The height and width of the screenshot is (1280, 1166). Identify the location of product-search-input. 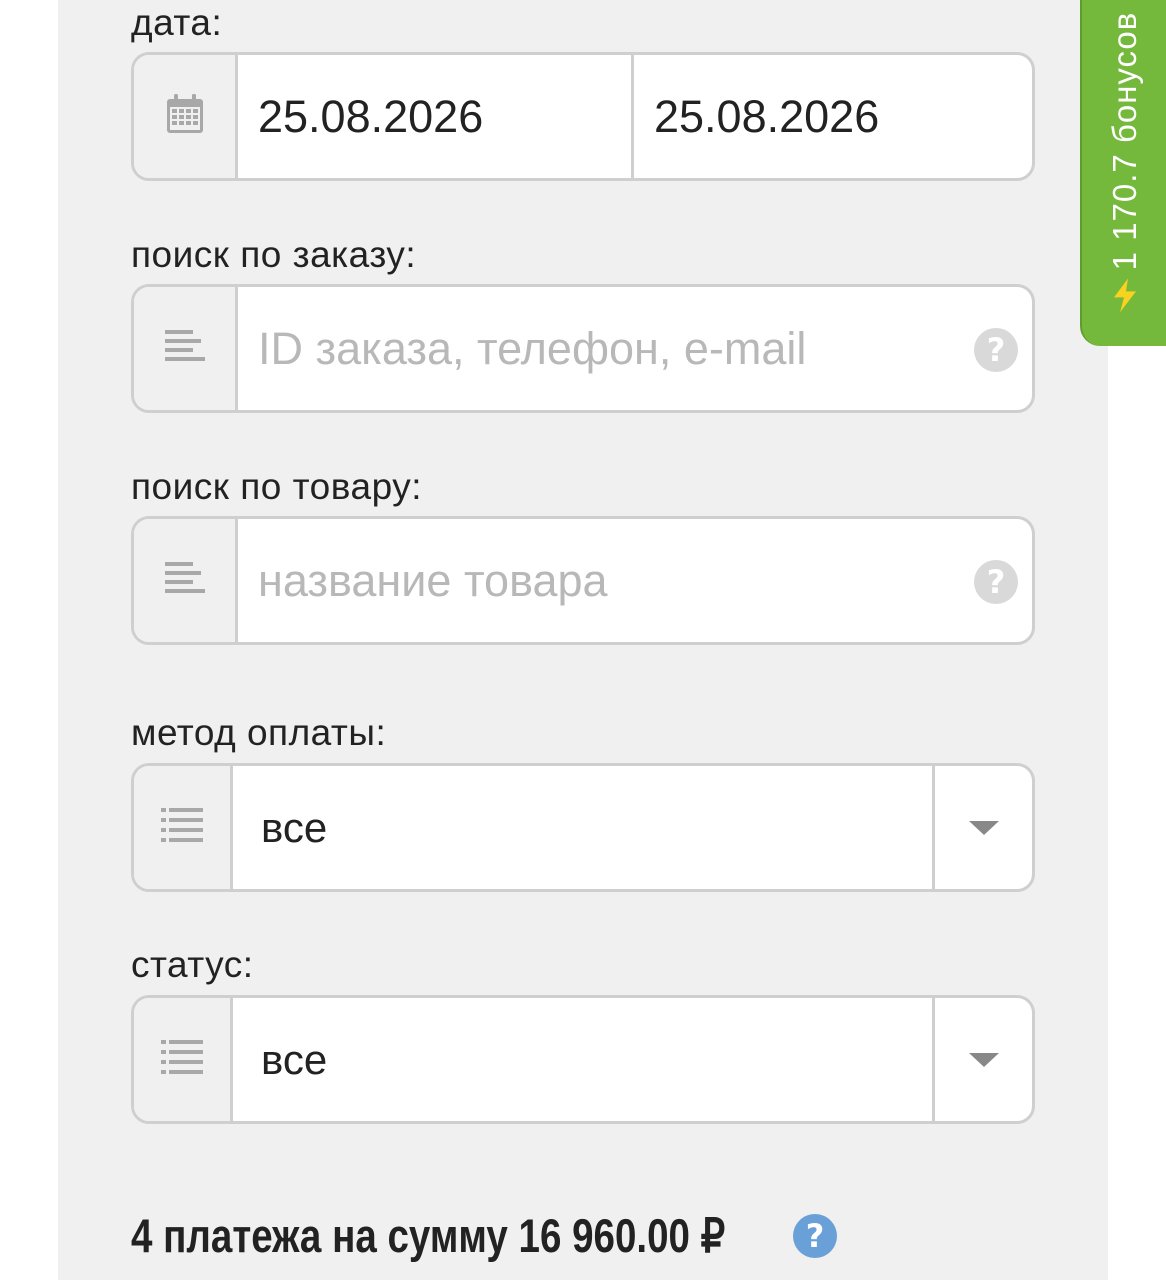
(600, 580).